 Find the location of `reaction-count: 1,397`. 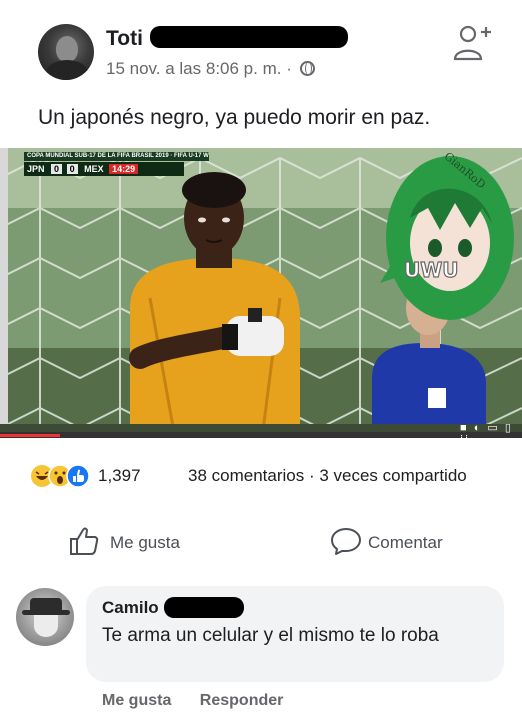

reaction-count: 1,397 is located at coordinates (119, 476).